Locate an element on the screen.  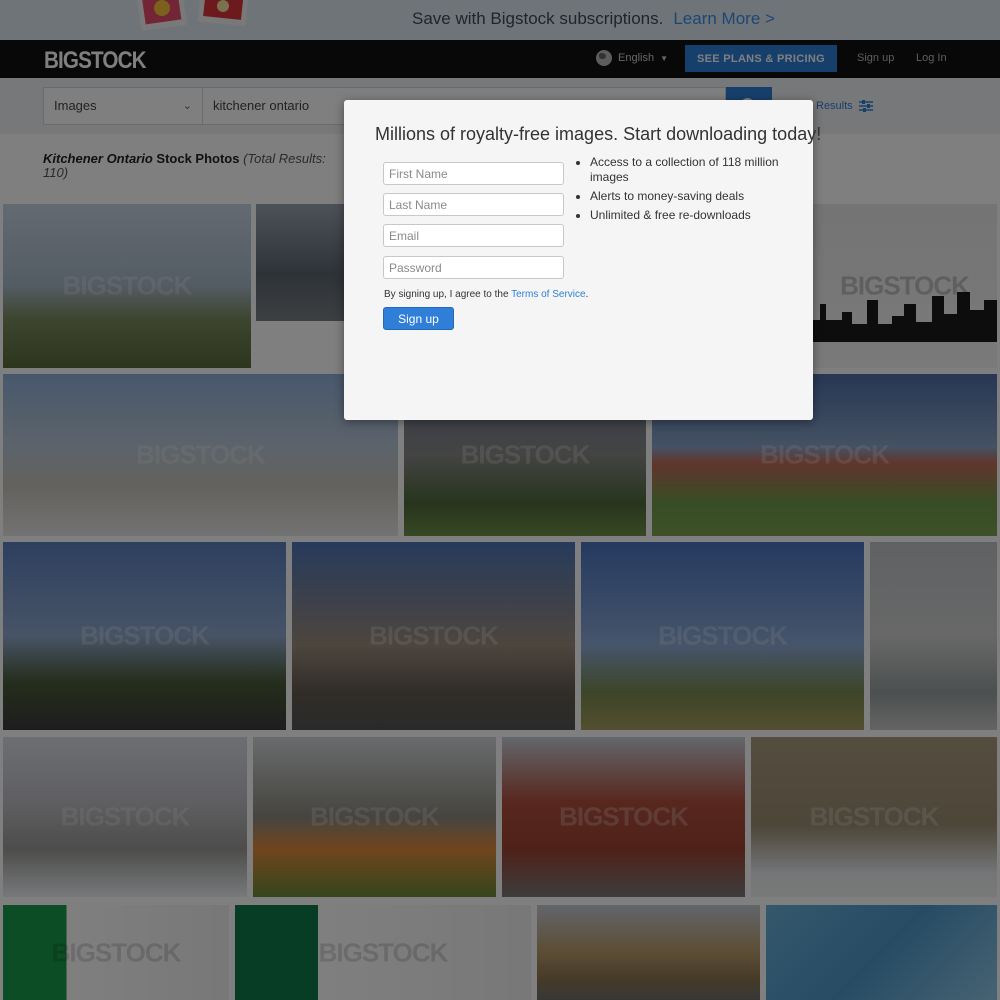
last-name-field is located at coordinates (473, 204).